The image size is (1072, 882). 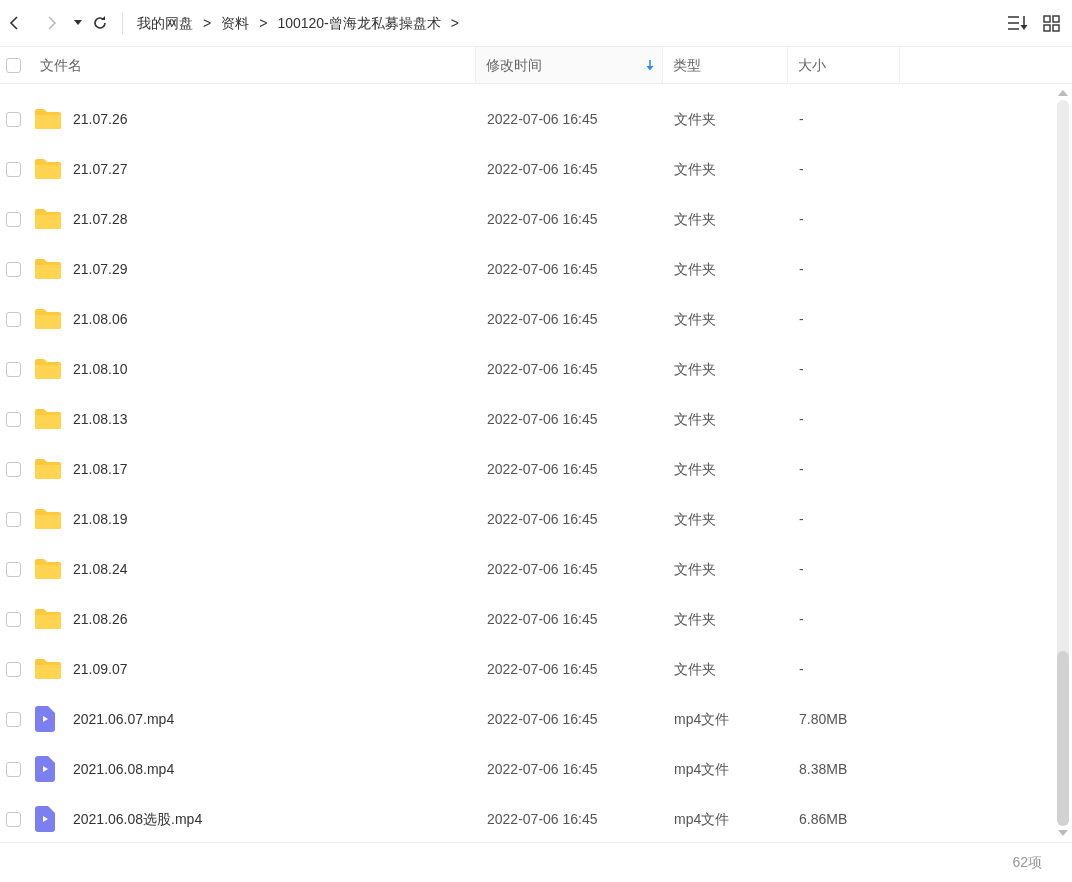 I want to click on file-name: 2021.06.07.mp4, so click(x=274, y=719).